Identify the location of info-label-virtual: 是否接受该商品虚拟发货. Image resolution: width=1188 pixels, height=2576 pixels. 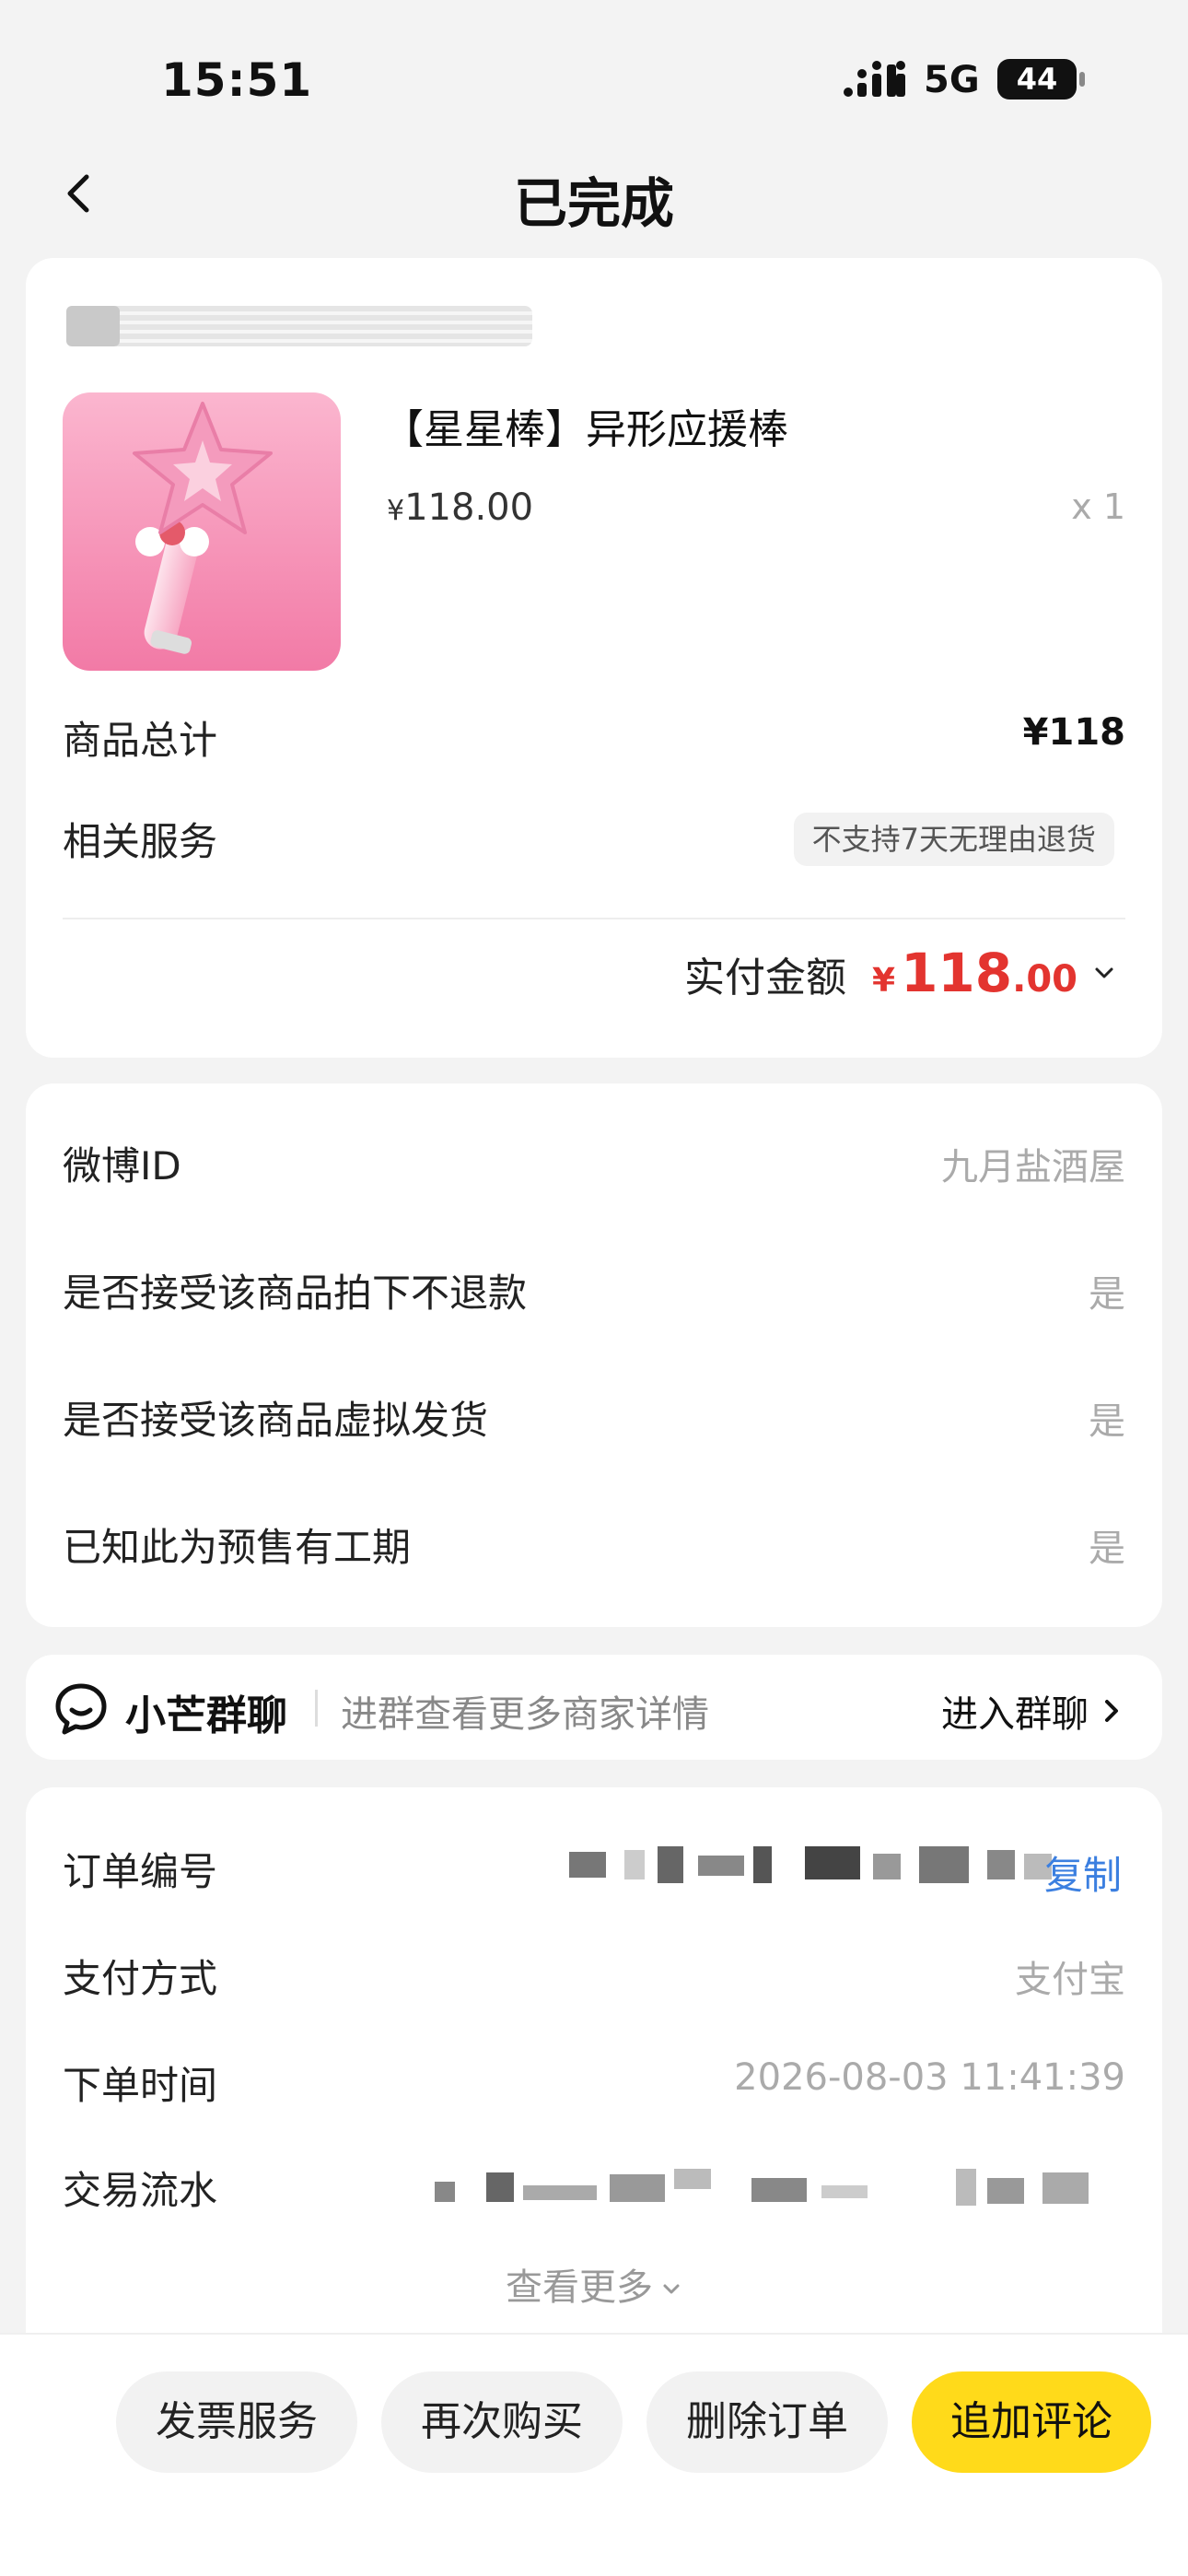
(276, 1420).